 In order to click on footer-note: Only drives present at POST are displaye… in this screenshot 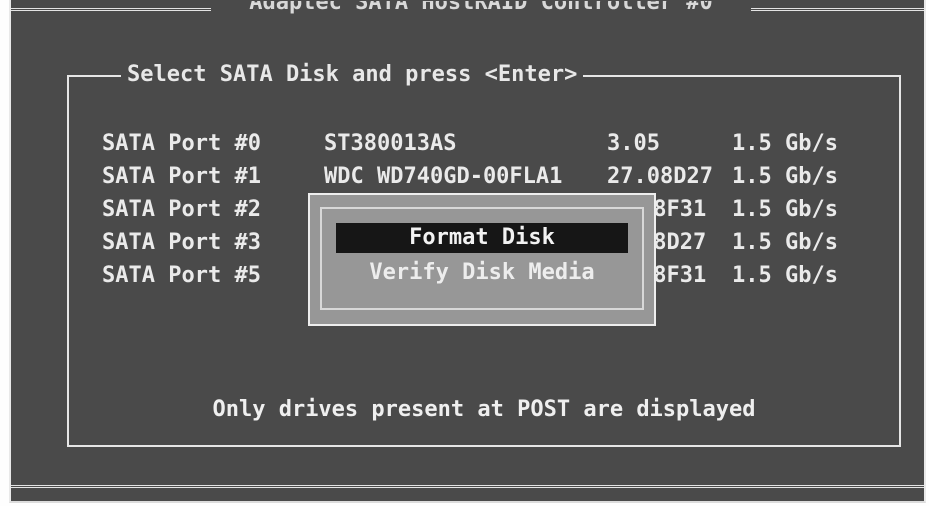, I will do `click(484, 409)`.